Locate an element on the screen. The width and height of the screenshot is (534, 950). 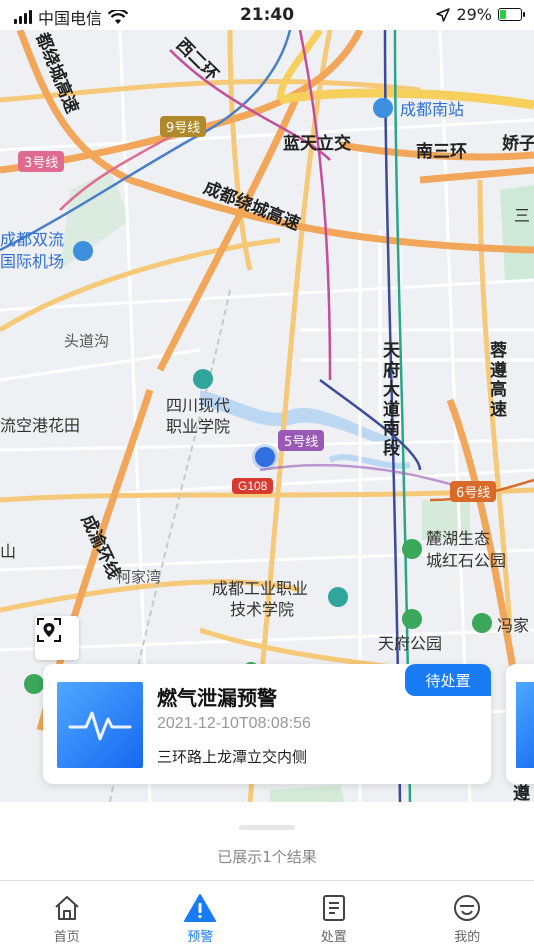
label-zun: 遵 is located at coordinates (521, 793).